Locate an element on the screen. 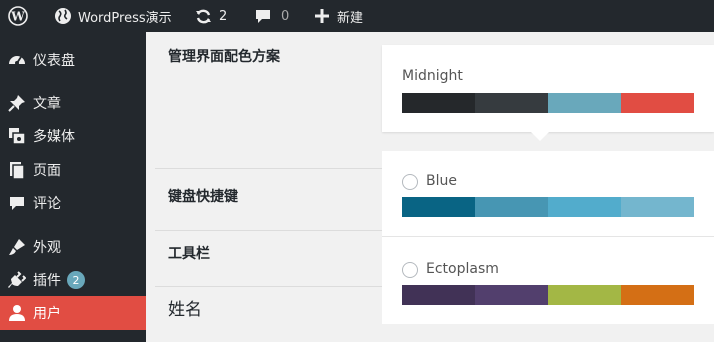 The image size is (714, 342). comment-icon is located at coordinates (17, 203).